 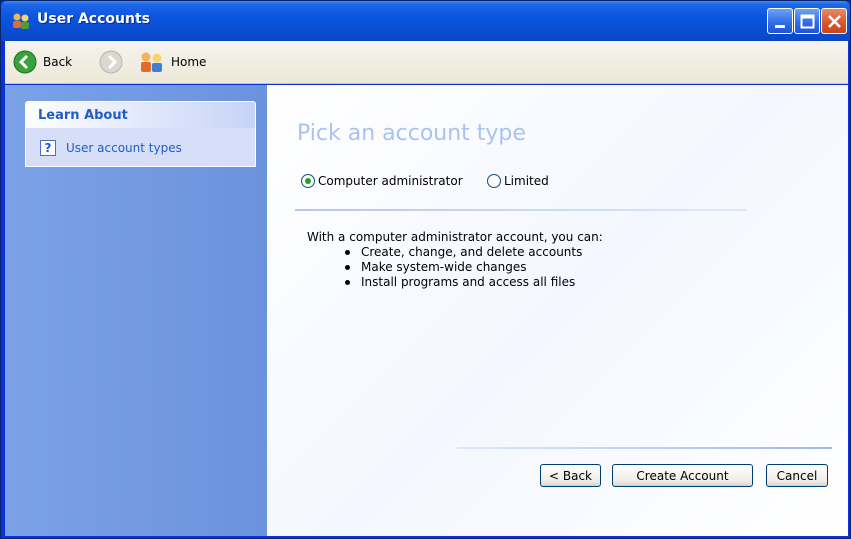 What do you see at coordinates (521, 210) in the screenshot?
I see `divider` at bounding box center [521, 210].